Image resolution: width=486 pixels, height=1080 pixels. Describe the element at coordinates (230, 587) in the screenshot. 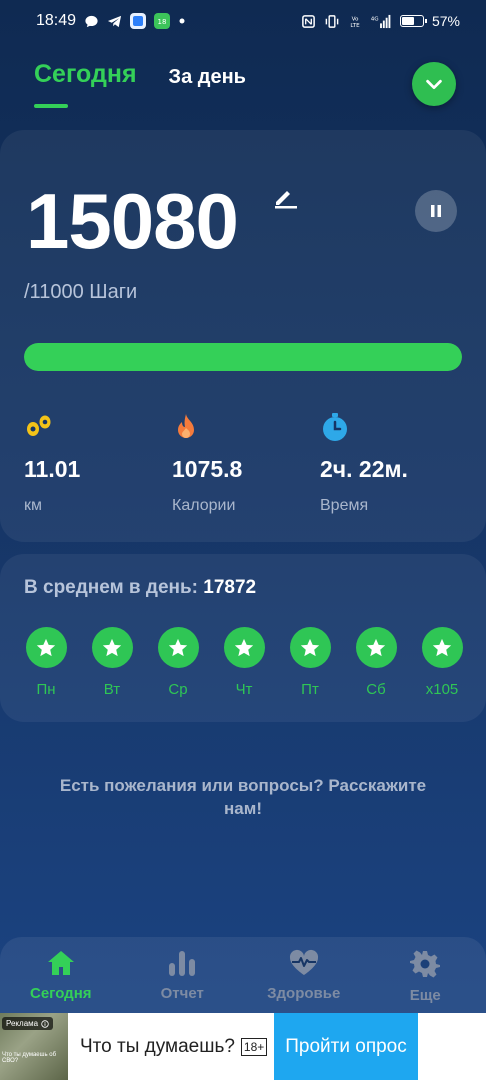

I see `average-value: 17872` at that location.